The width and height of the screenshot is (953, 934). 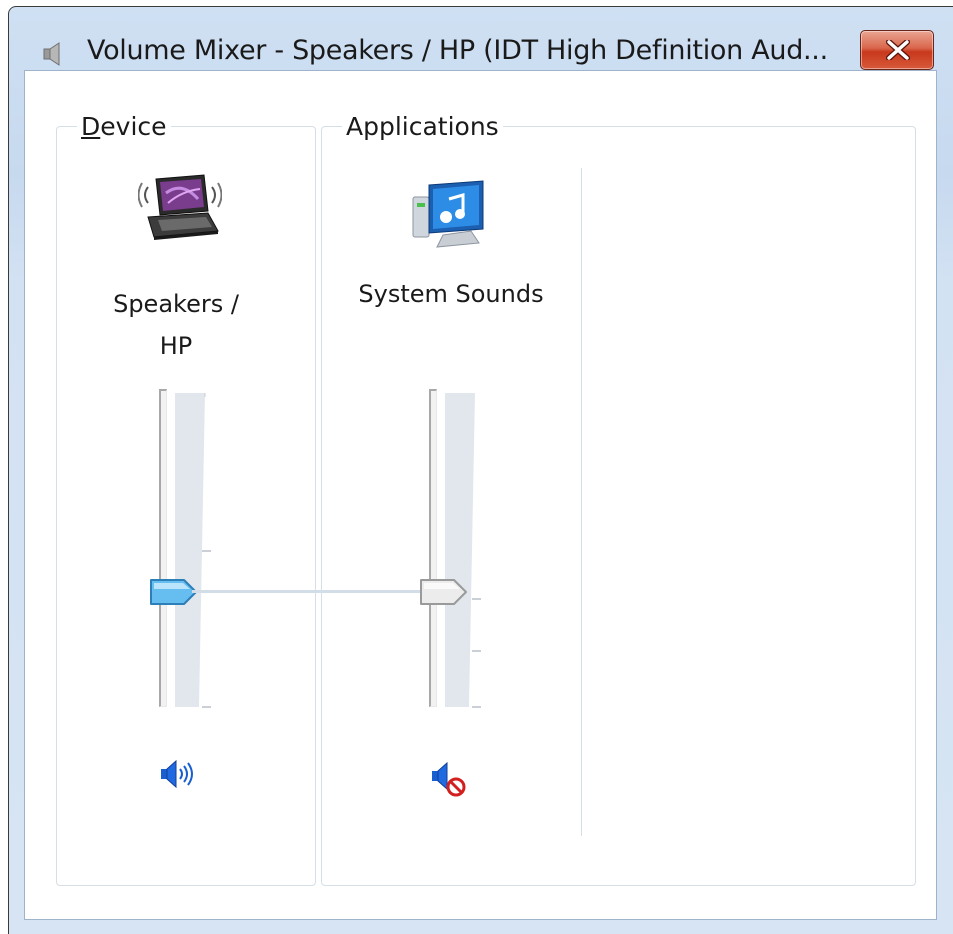 I want to click on device-group-label: Device, so click(x=124, y=127).